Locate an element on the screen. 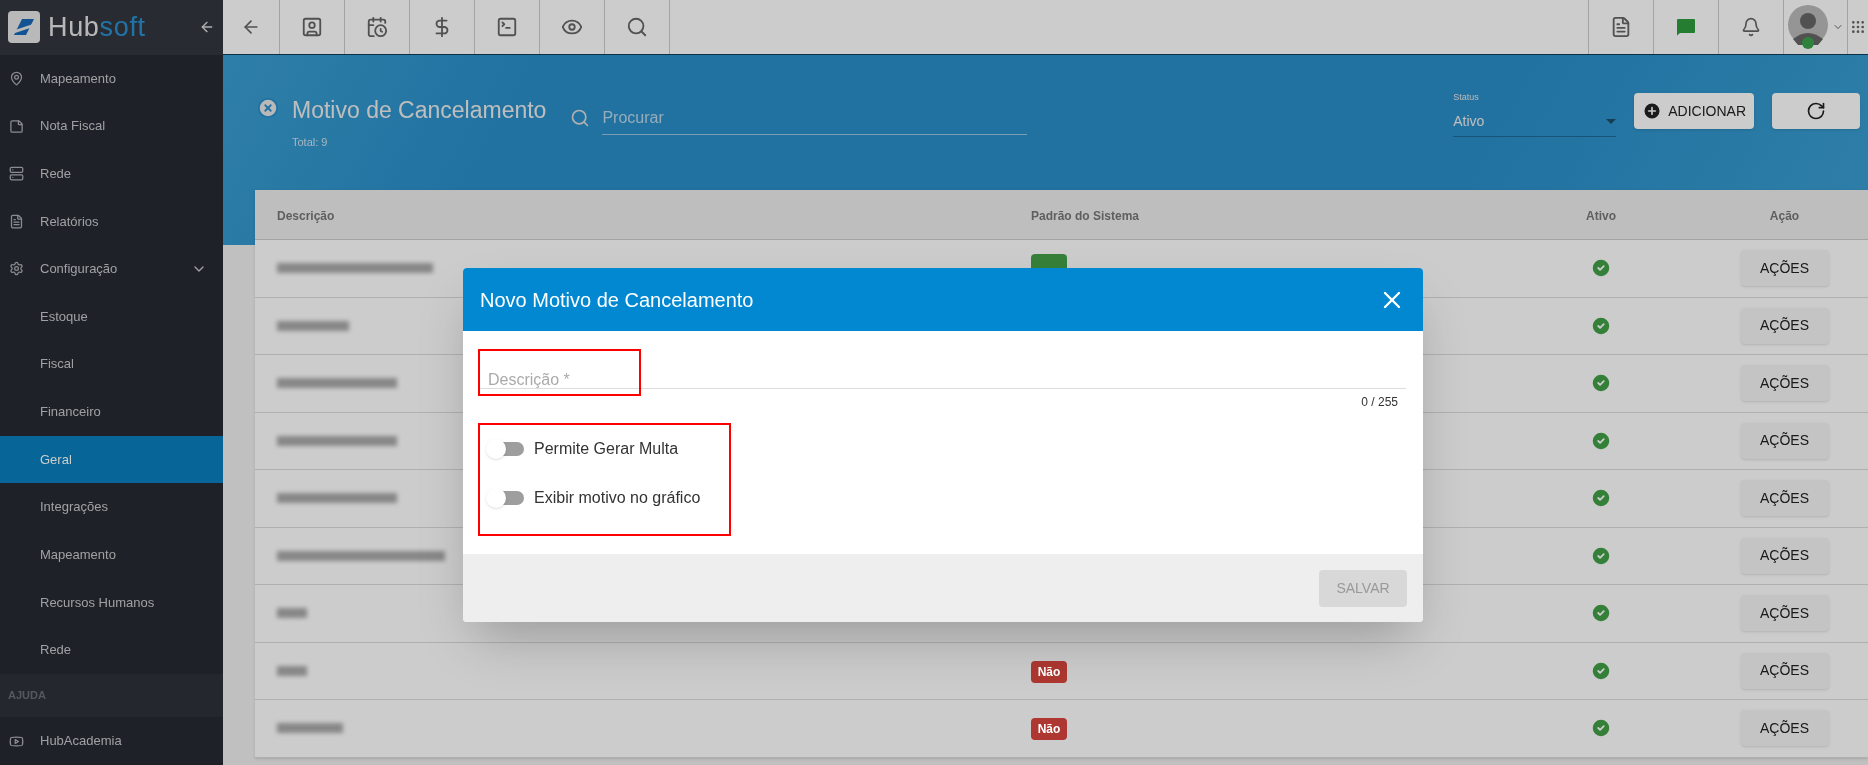 This screenshot has width=1868, height=765. calendar-clock-icon is located at coordinates (377, 27).